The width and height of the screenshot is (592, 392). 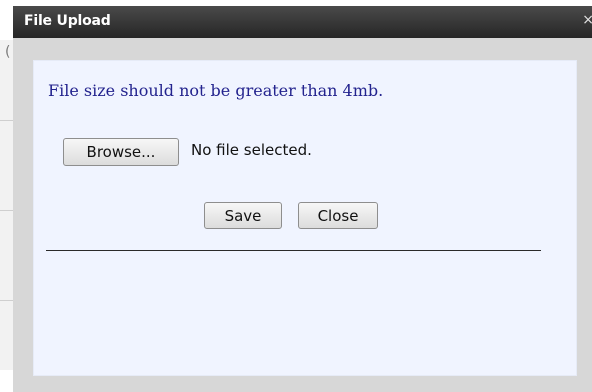 What do you see at coordinates (8, 52) in the screenshot?
I see `background-glyph: (` at bounding box center [8, 52].